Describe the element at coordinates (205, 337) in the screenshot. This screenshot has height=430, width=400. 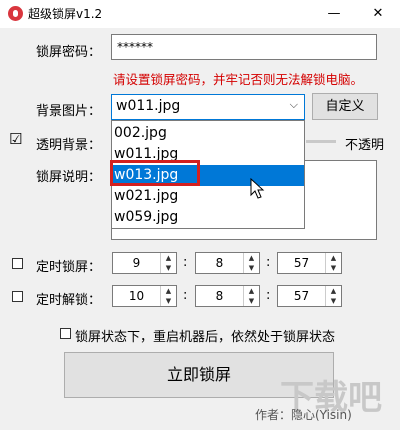
I see `restart-lock-label: 锁屏状态下，重启机器后，依然处于锁屏状态` at that location.